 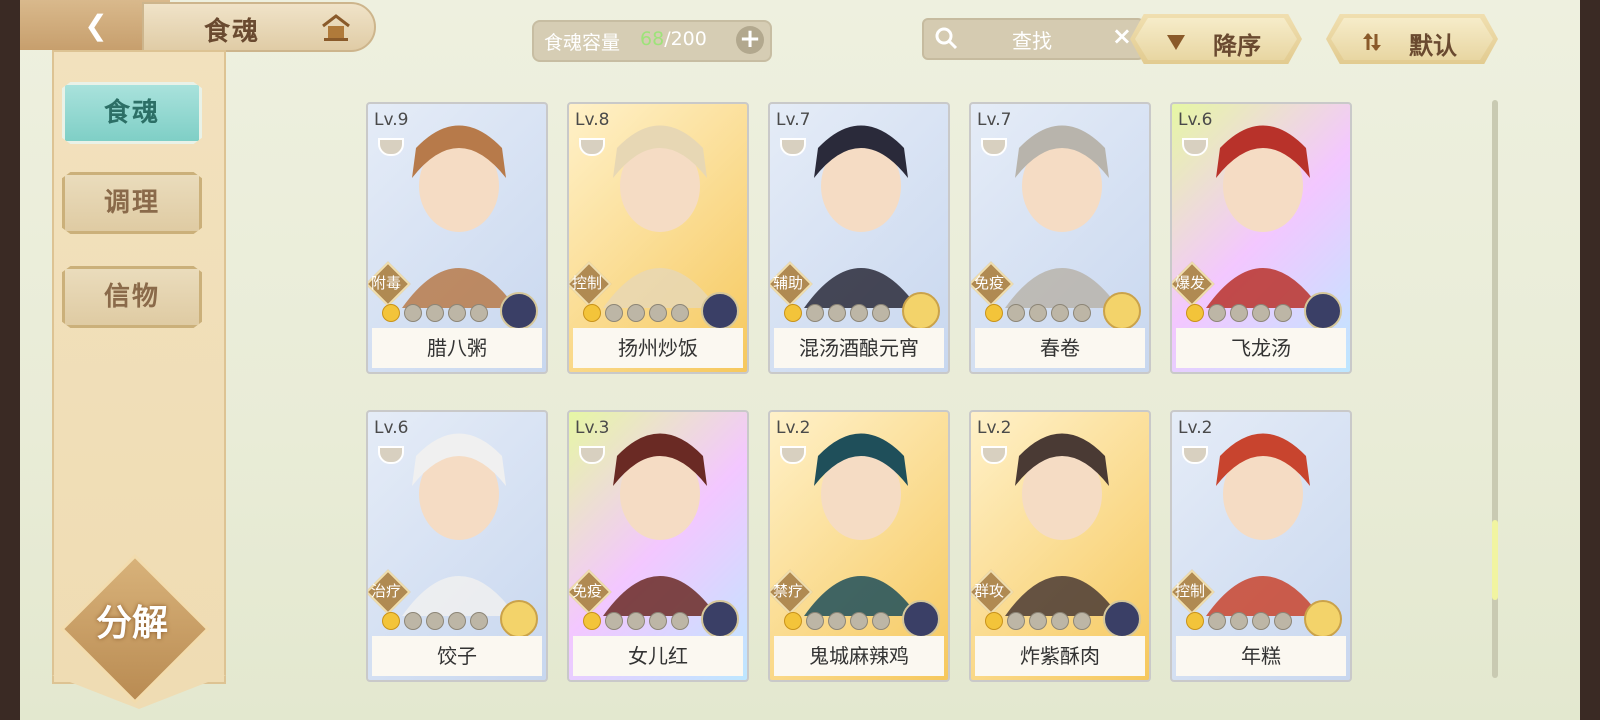 What do you see at coordinates (652, 41) in the screenshot?
I see `capacity-indicator: 食魂容量 68/200 +` at bounding box center [652, 41].